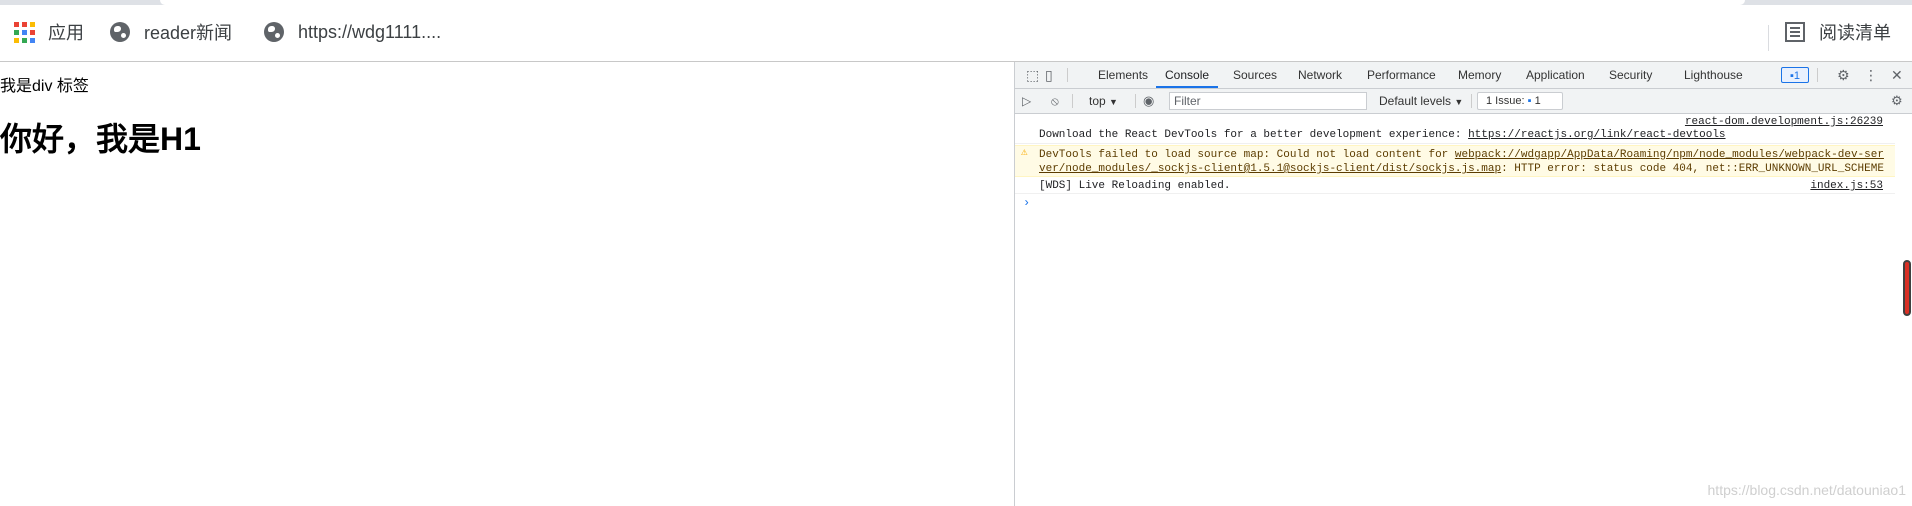 The image size is (1912, 506). Describe the element at coordinates (1713, 75) in the screenshot. I see `tab-lighthouse: Lighthouse` at that location.